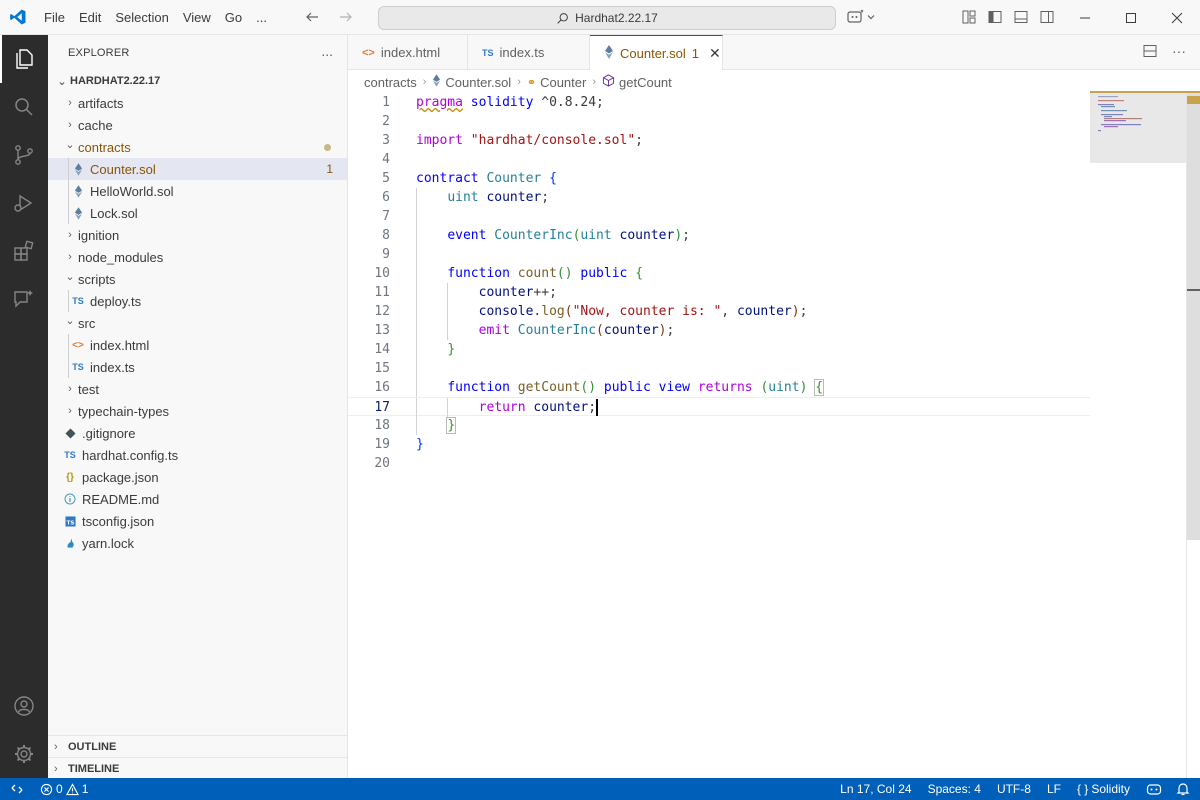 The image size is (1200, 800). Describe the element at coordinates (1054, 789) in the screenshot. I see `eol-setting: LF` at that location.